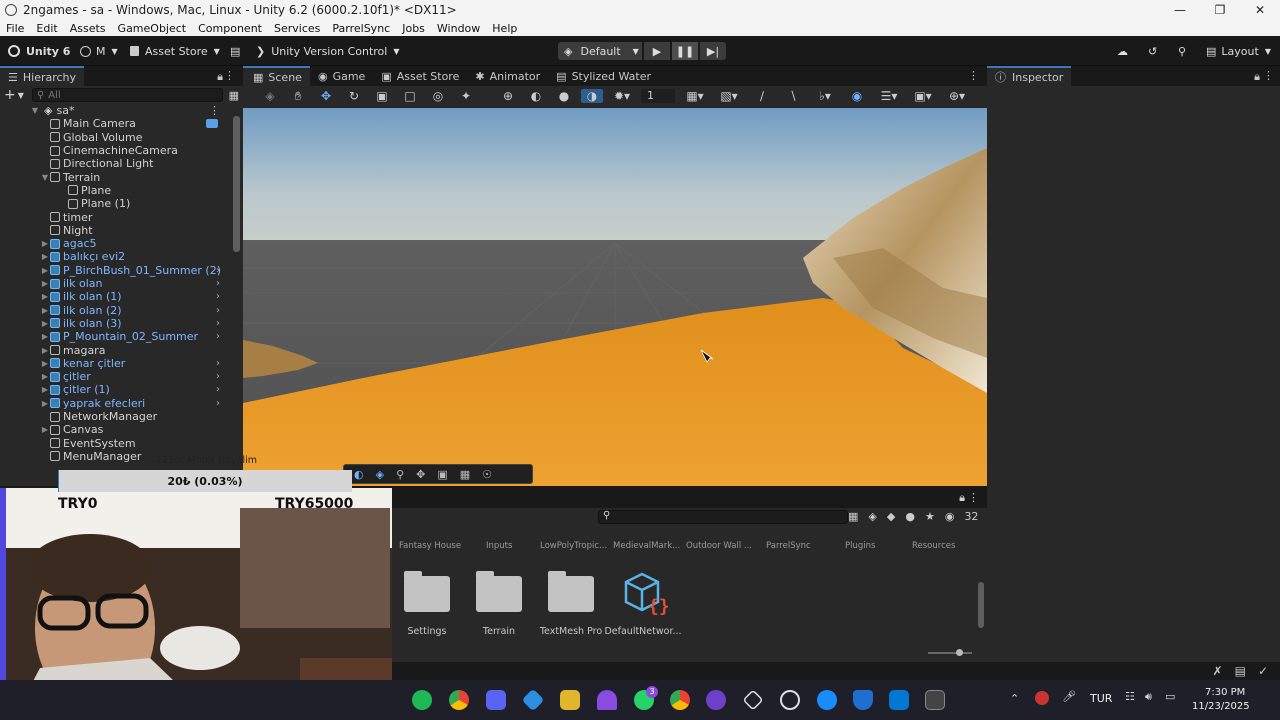  I want to click on compass-icon: ☉, so click(487, 474).